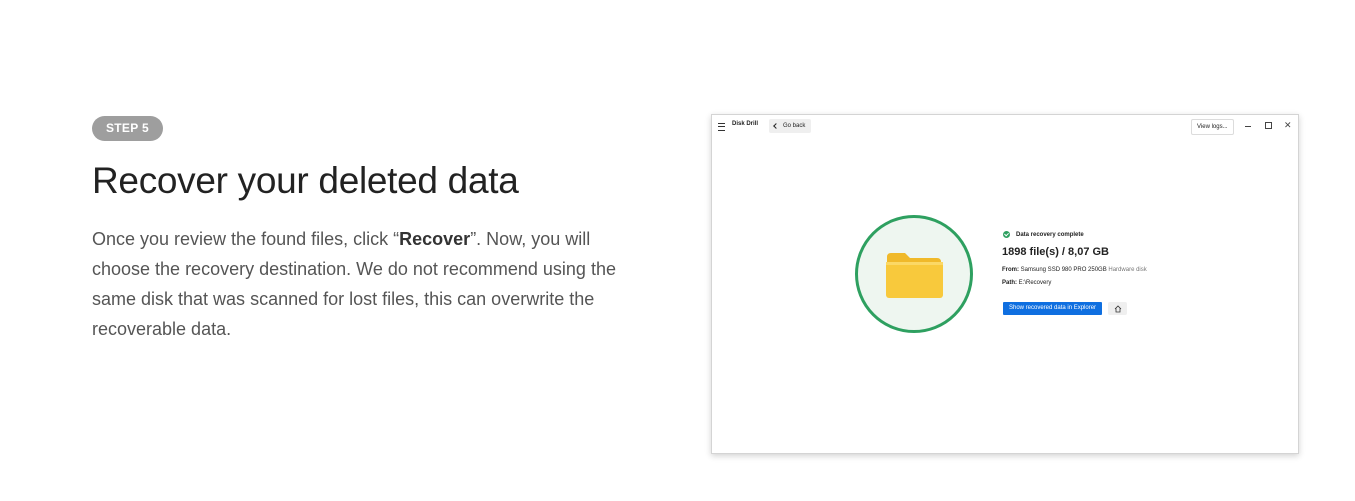 This screenshot has height=501, width=1355. I want to click on close-icon: ✕, so click(1288, 125).